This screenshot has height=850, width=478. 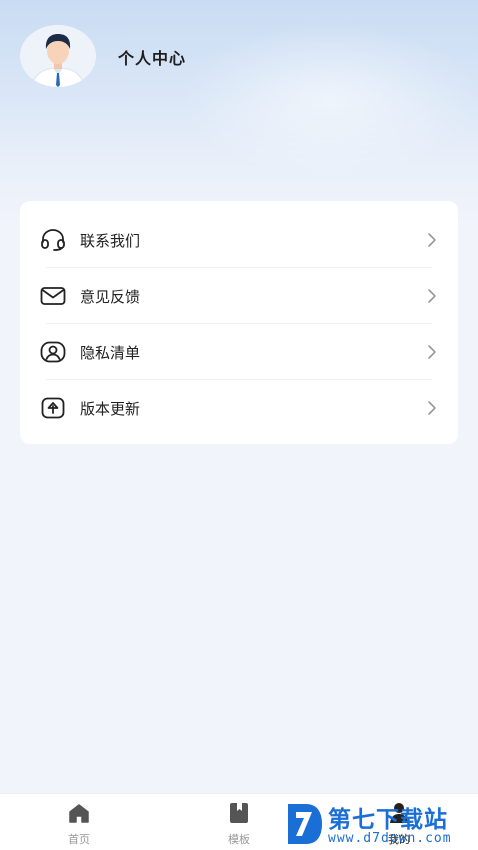 I want to click on watermark: 第七下载站 www.d7down.com, so click(x=381, y=824).